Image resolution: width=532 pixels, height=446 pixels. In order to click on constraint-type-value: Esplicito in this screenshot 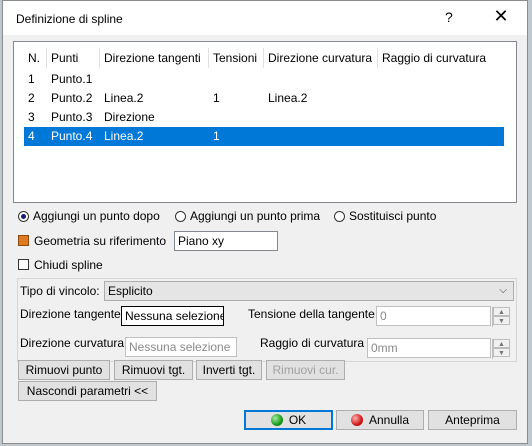, I will do `click(130, 291)`.